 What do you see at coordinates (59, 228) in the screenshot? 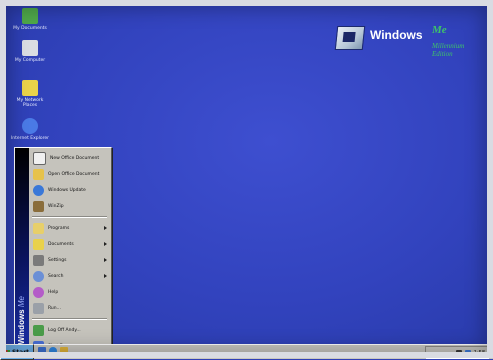
I see `menu-item-label: Programs` at bounding box center [59, 228].